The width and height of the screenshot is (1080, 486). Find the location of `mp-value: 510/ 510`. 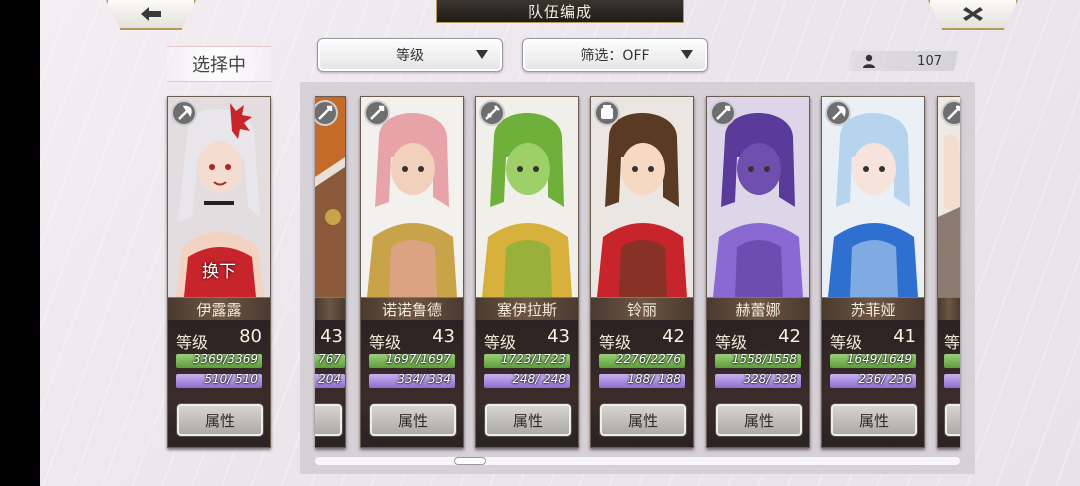

mp-value: 510/ 510 is located at coordinates (231, 380).